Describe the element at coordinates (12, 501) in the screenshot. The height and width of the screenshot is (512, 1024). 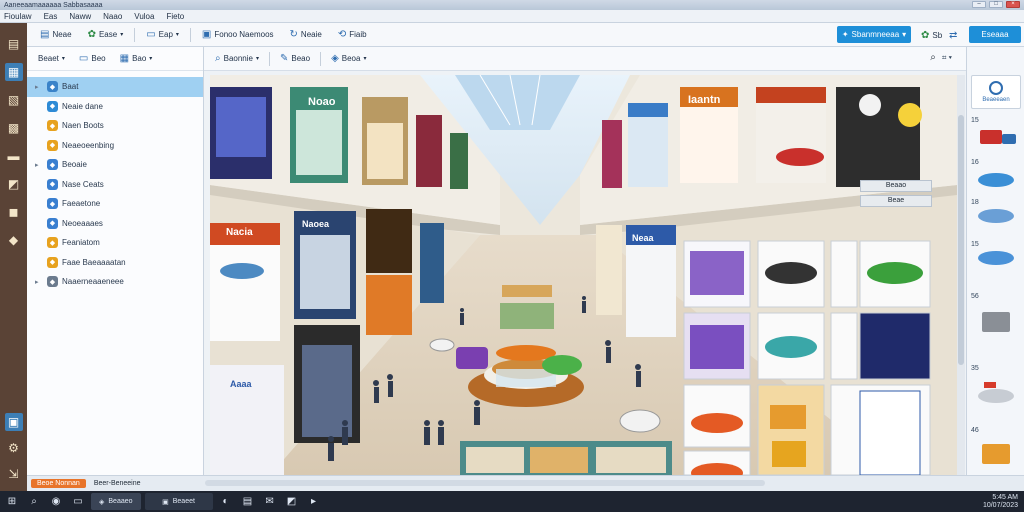
I see `start-button: ⊞` at that location.